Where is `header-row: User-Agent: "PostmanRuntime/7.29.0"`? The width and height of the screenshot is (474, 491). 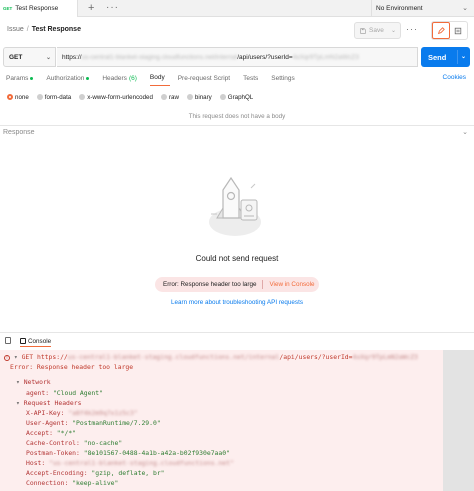
header-row: User-Agent: "PostmanRuntime/7.29.0" is located at coordinates (93, 423).